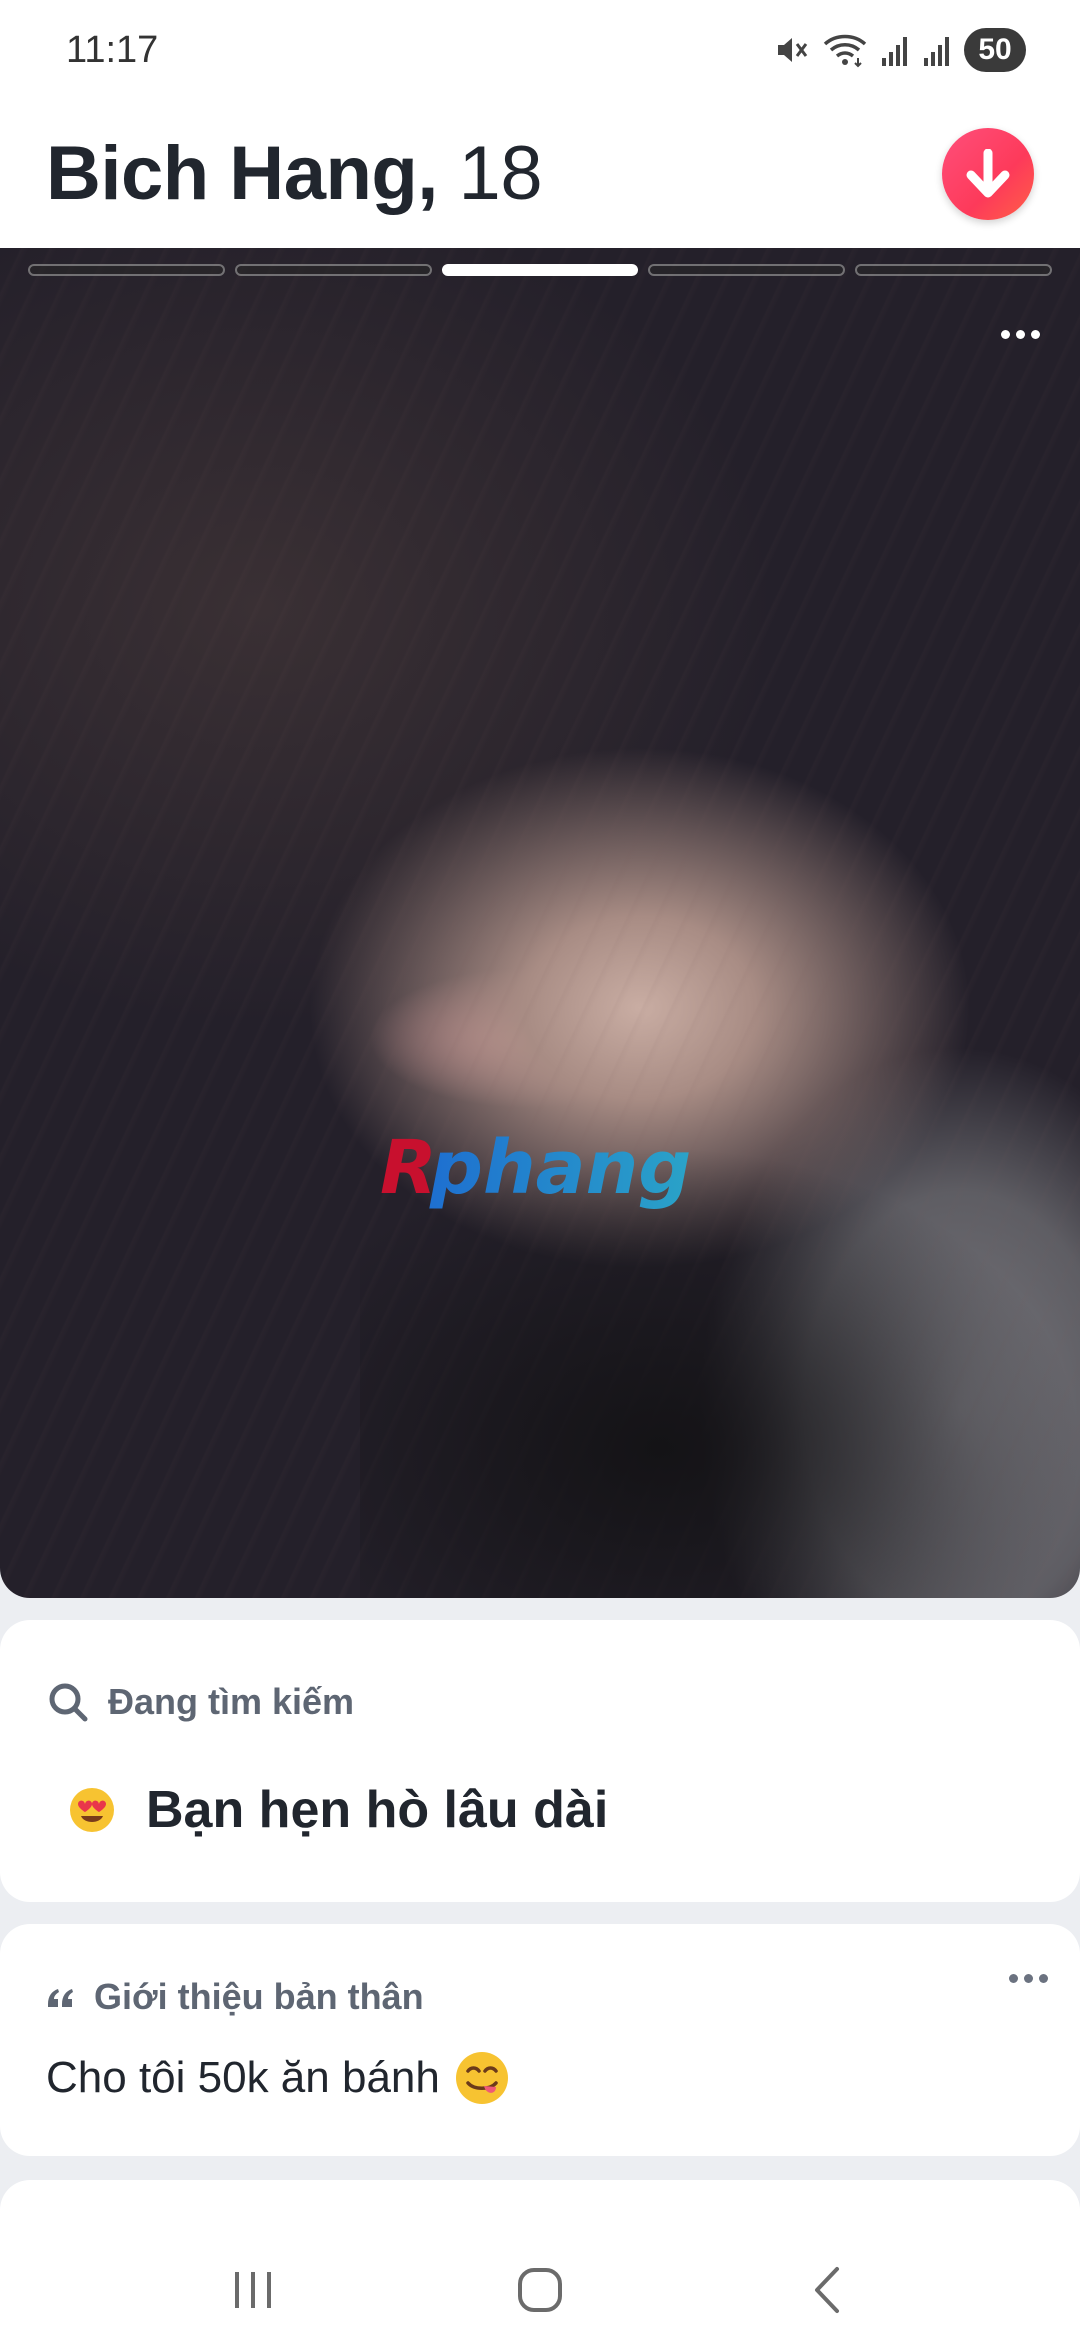 The width and height of the screenshot is (1080, 2340). I want to click on collapse-profile-button, so click(988, 174).